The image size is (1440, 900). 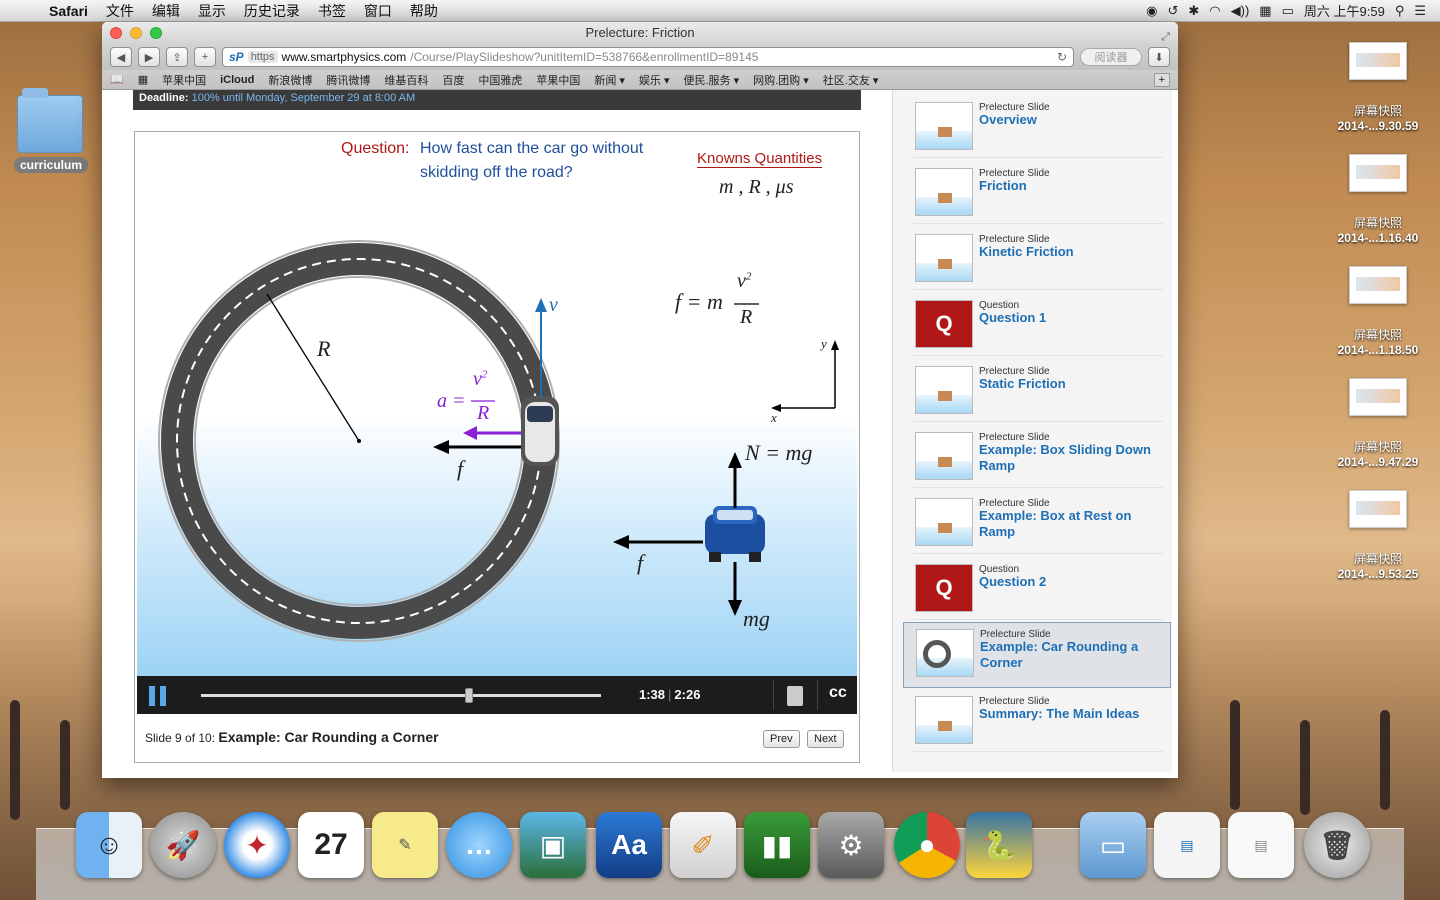 I want to click on seek-bar, so click(x=401, y=695).